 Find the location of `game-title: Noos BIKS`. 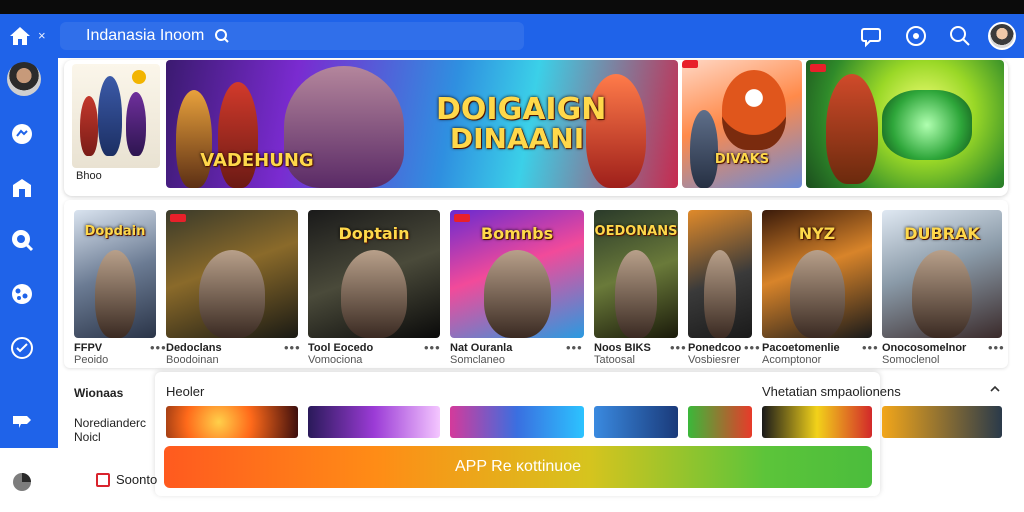

game-title: Noos BIKS is located at coordinates (622, 348).